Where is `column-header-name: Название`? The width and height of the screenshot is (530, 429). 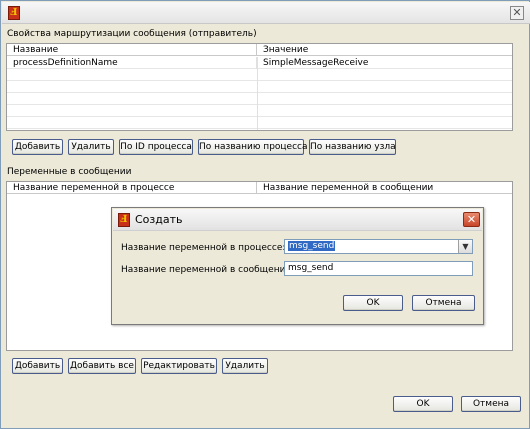 column-header-name: Название is located at coordinates (132, 50).